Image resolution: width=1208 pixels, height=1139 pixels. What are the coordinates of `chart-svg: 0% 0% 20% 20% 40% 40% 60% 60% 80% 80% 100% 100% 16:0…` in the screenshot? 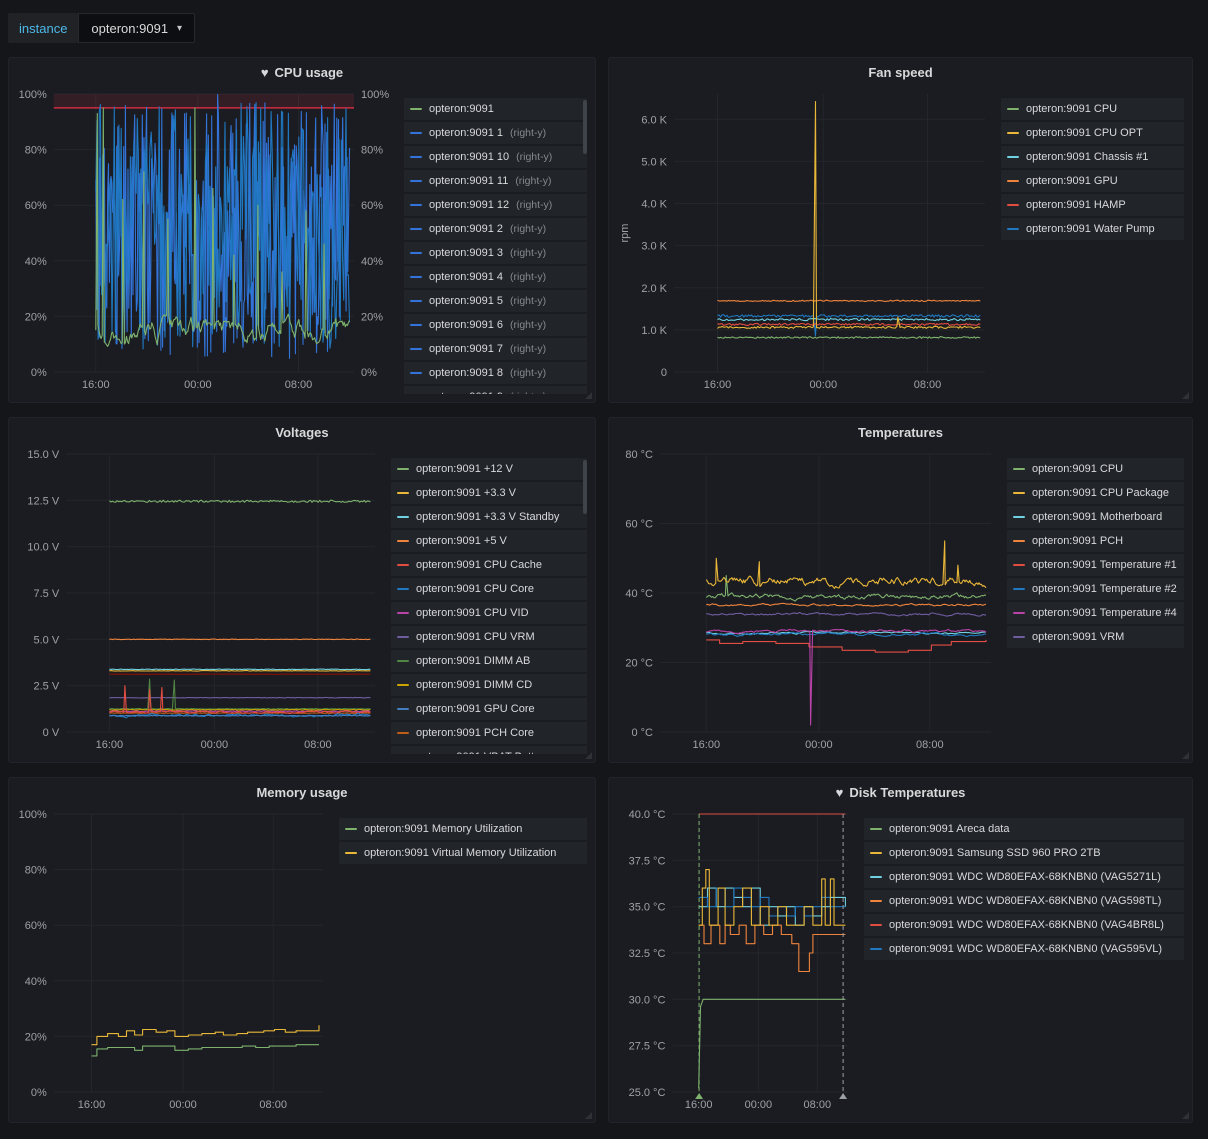 It's located at (207, 240).